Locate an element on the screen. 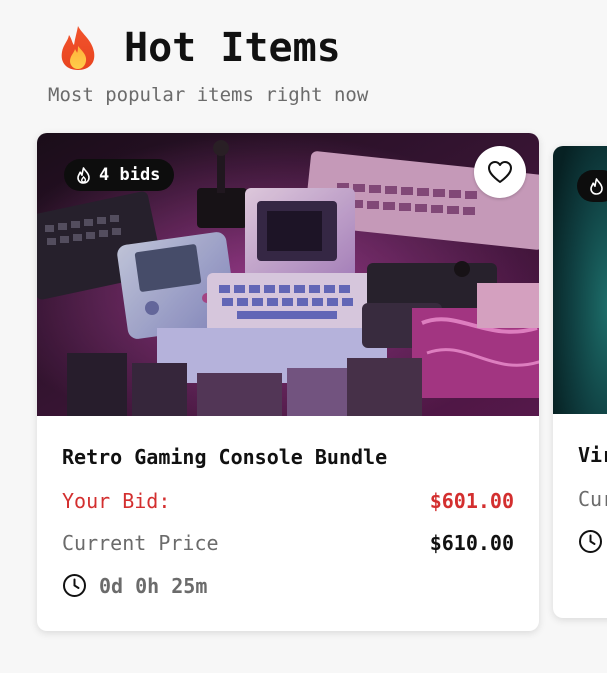 Image resolution: width=607 pixels, height=673 pixels. page-header: Hot Items Most popular items right now is located at coordinates (208, 63).